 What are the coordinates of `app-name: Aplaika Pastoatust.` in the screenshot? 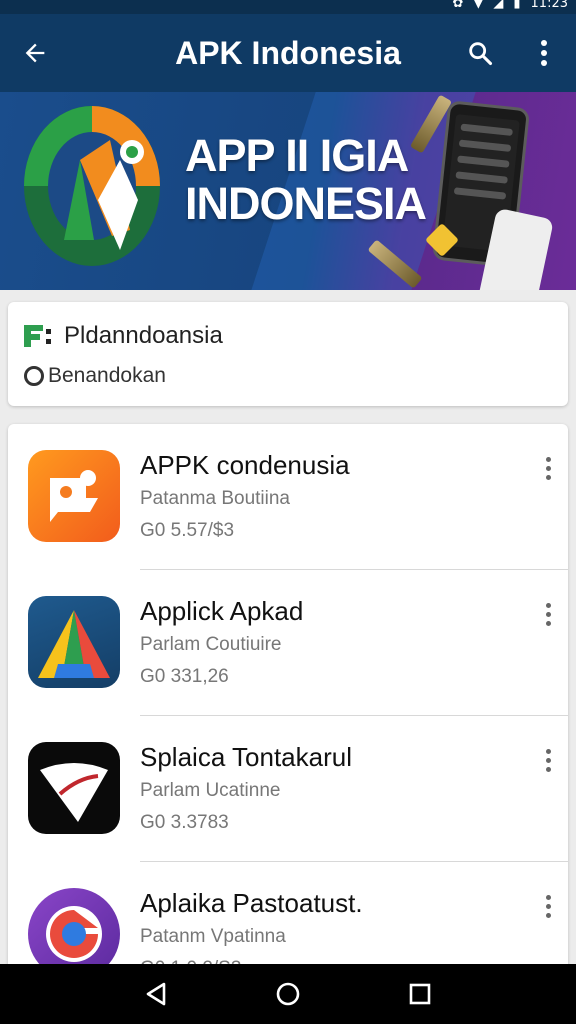 It's located at (251, 903).